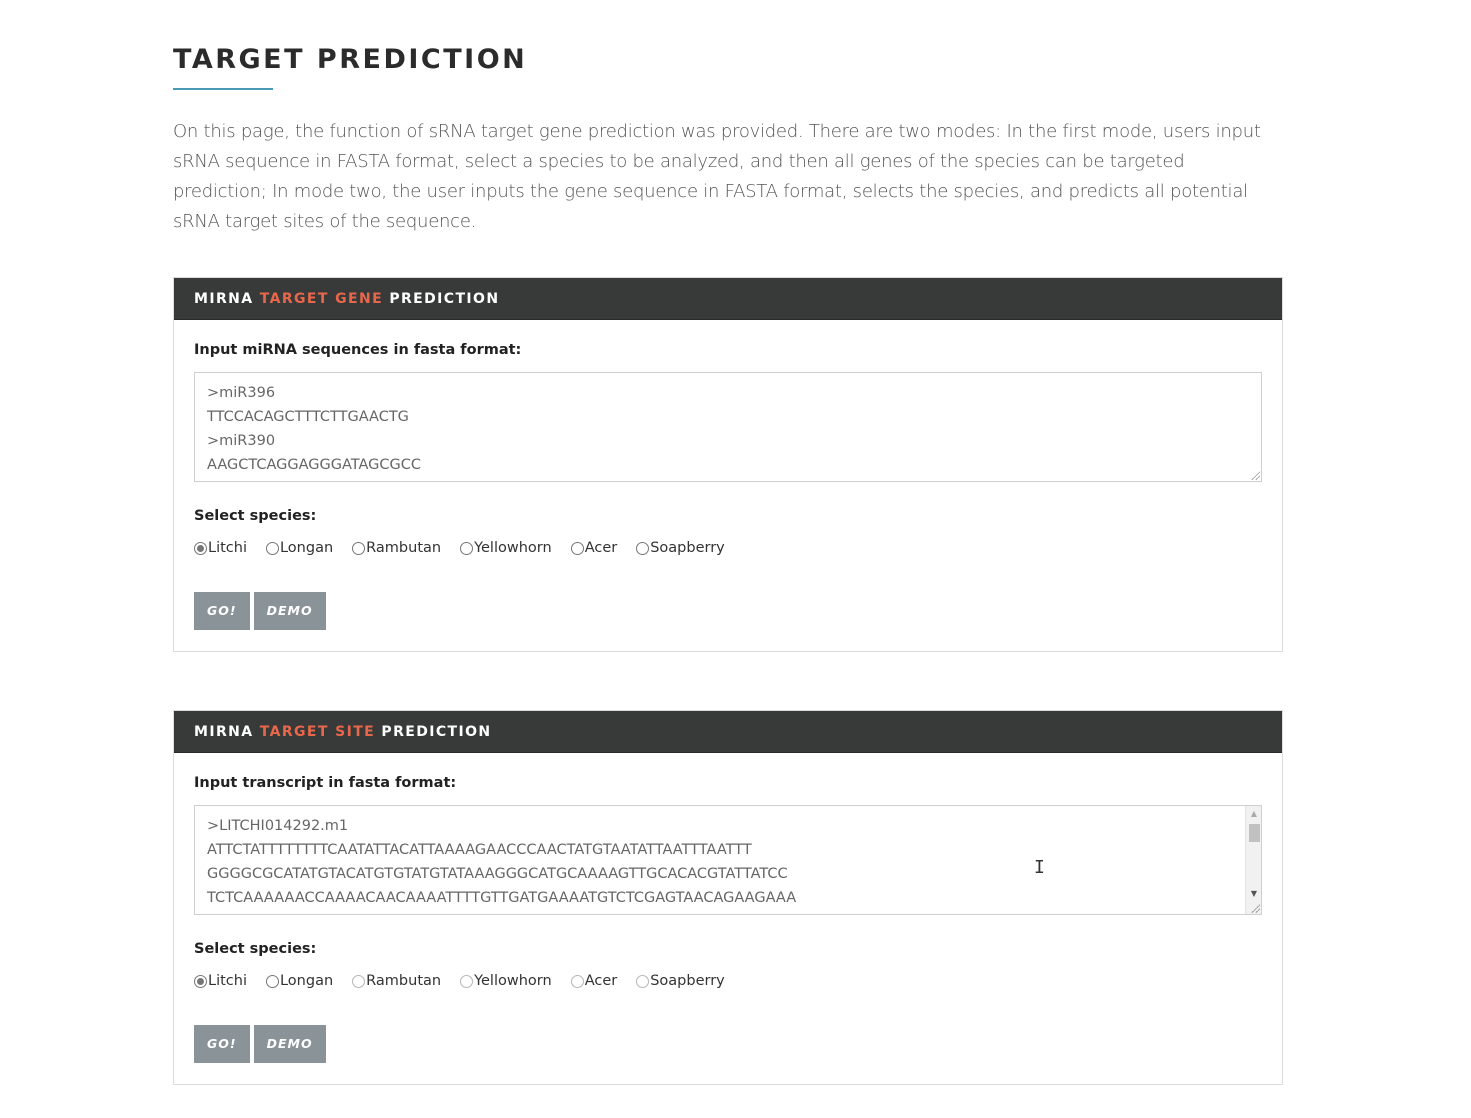 This screenshot has width=1471, height=1118. What do you see at coordinates (1253, 860) in the screenshot?
I see `textarea-scrollbar: ▲ ▼` at bounding box center [1253, 860].